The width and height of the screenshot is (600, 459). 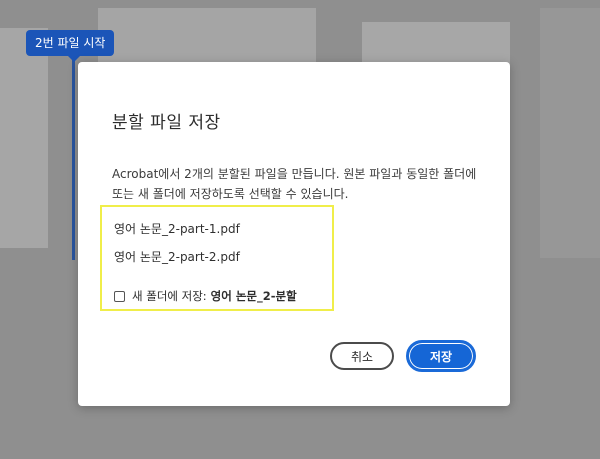 What do you see at coordinates (362, 356) in the screenshot?
I see `cancel-button: 취소` at bounding box center [362, 356].